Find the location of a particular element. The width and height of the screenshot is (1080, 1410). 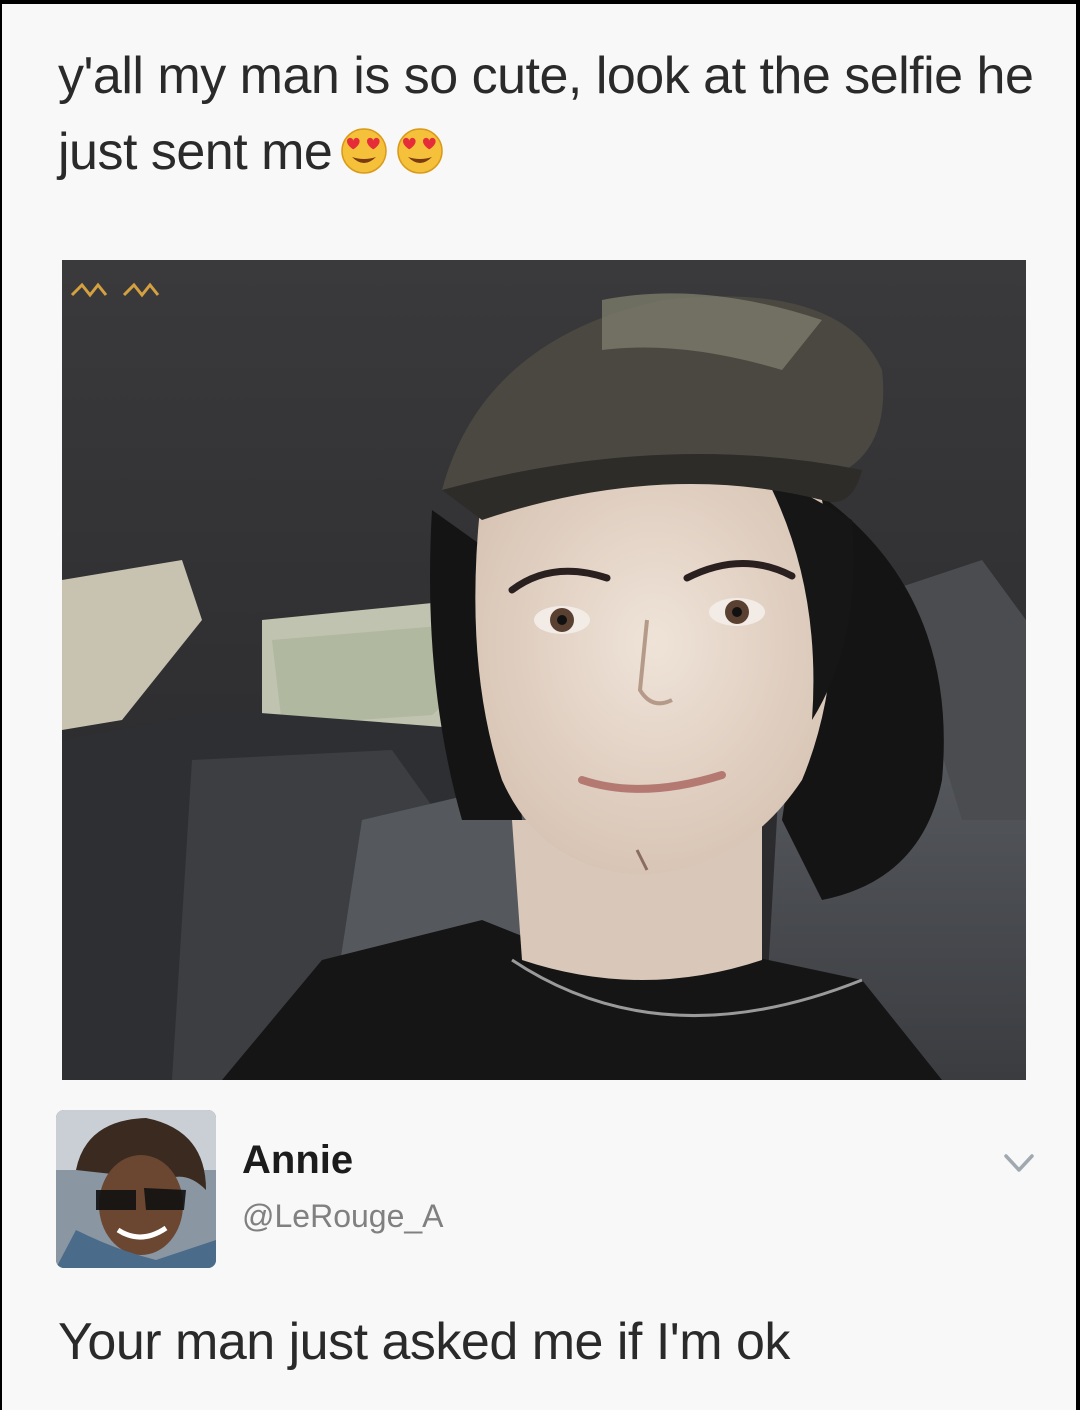

avatar is located at coordinates (136, 1189).